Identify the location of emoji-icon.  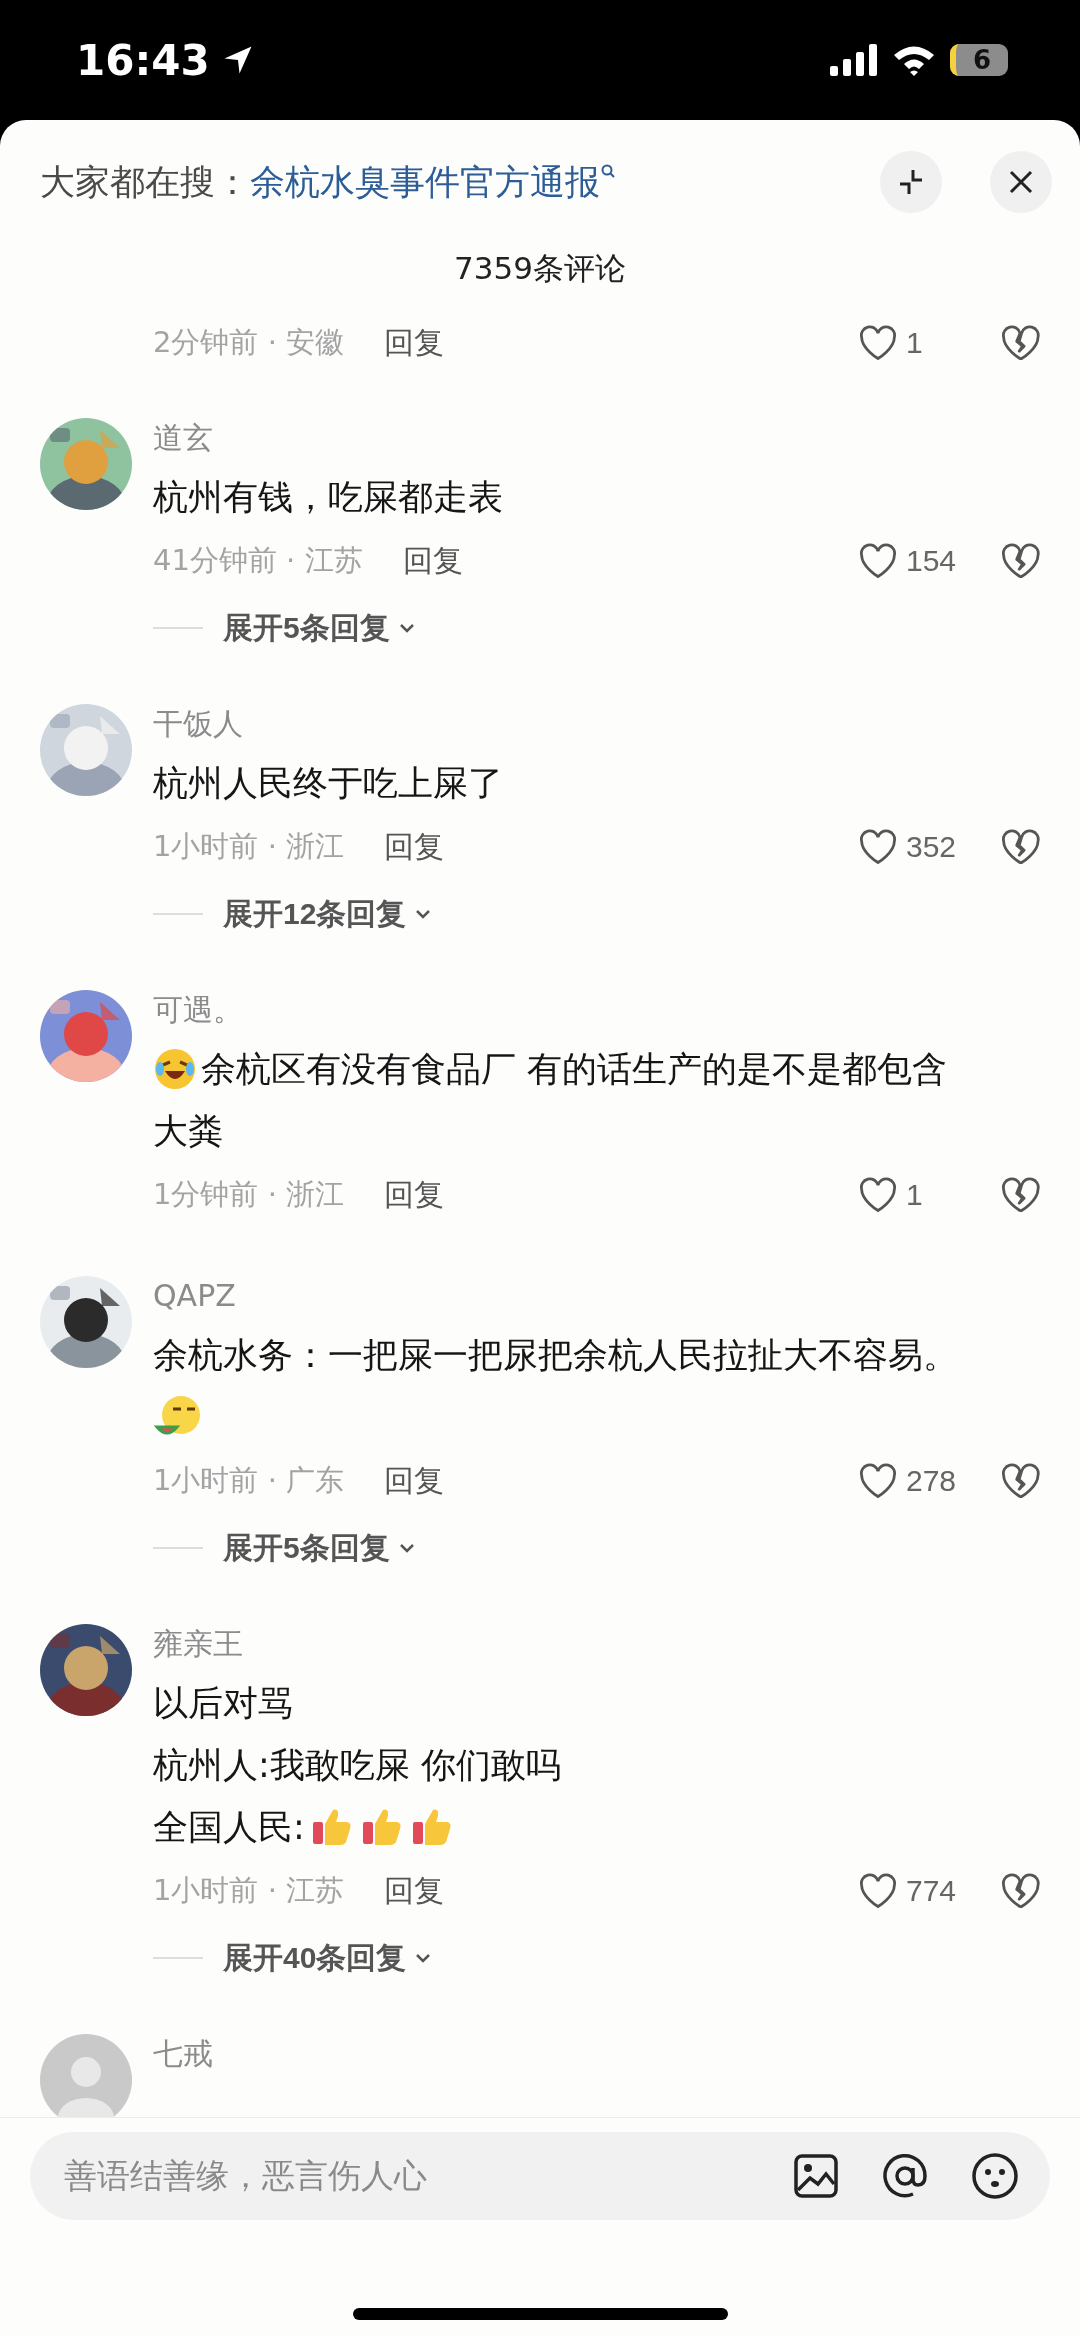
(995, 2176).